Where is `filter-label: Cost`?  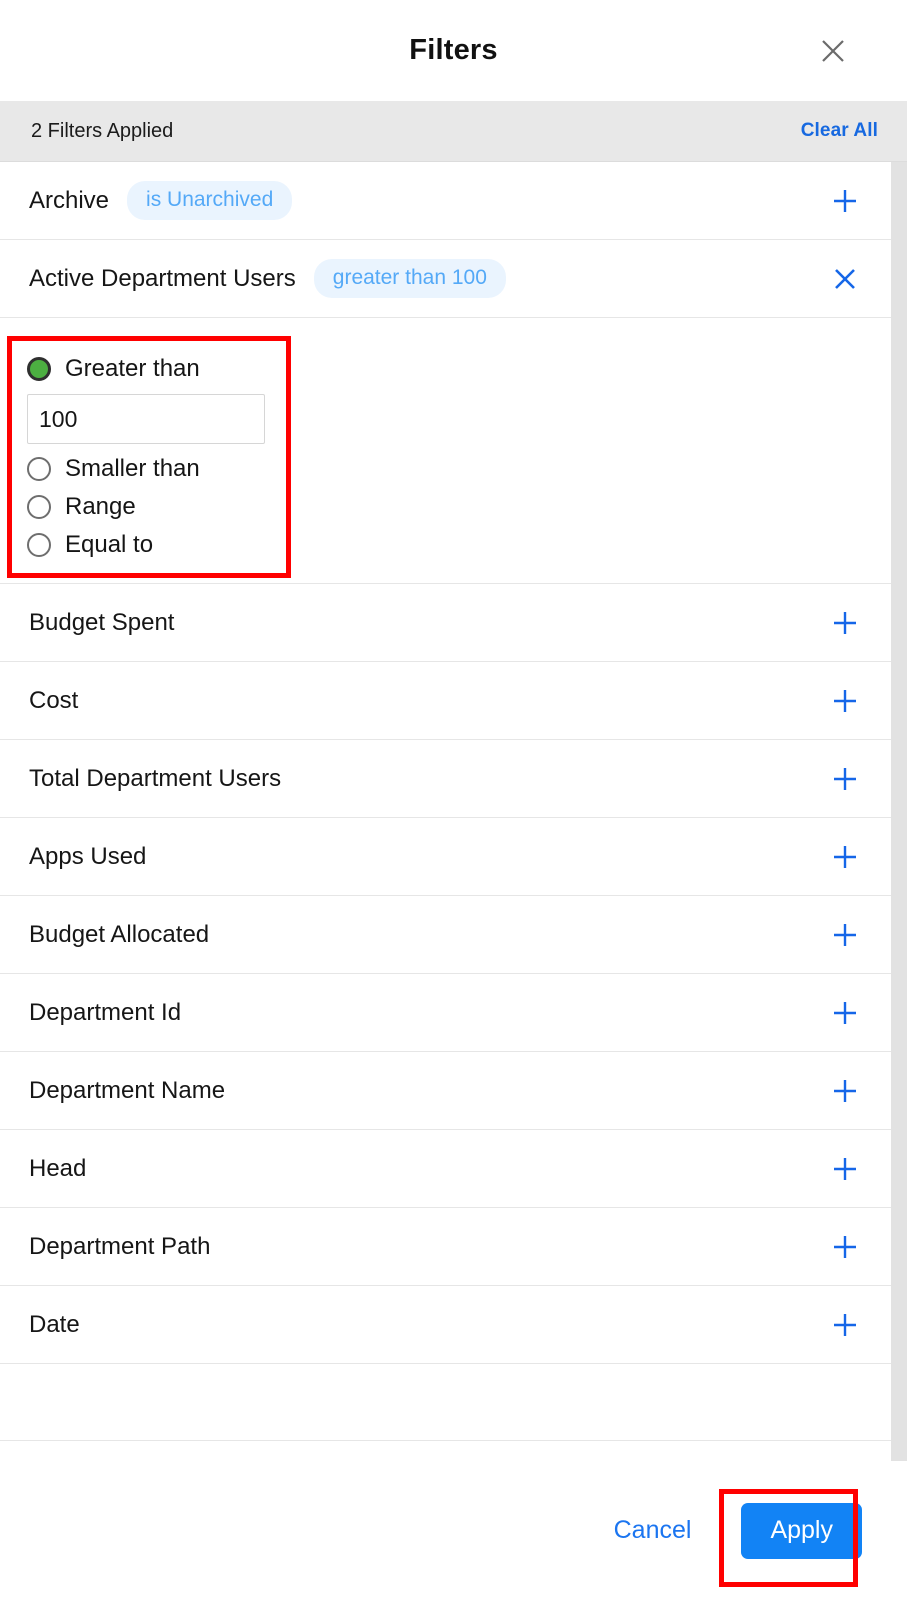
filter-label: Cost is located at coordinates (54, 700).